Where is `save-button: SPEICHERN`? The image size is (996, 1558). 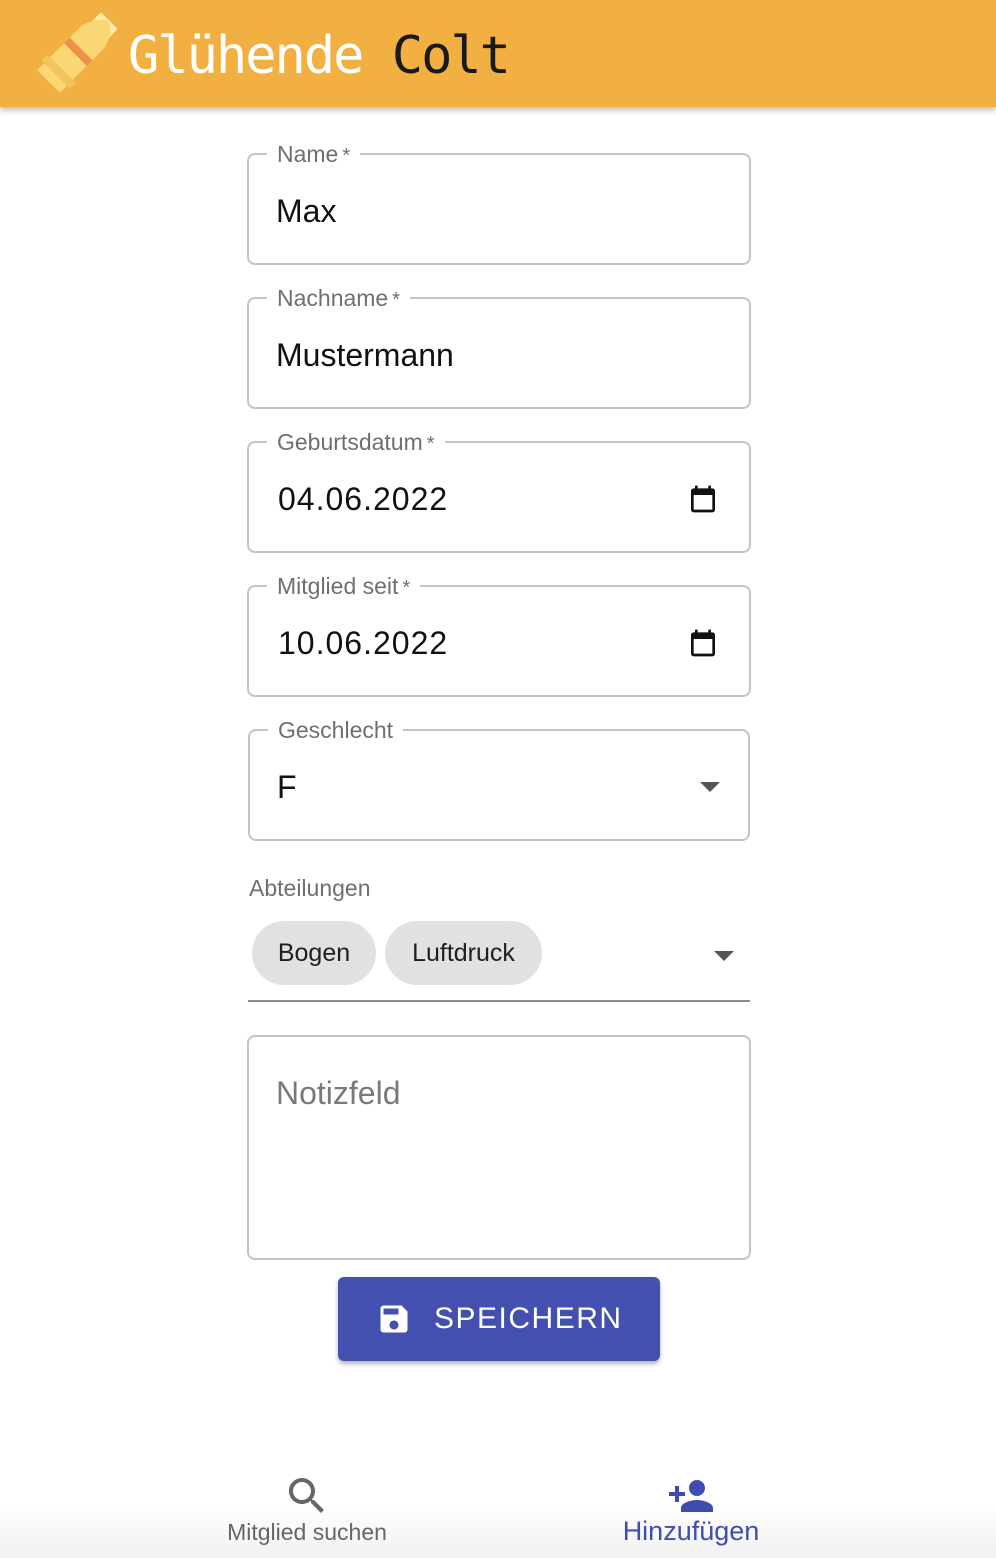
save-button: SPEICHERN is located at coordinates (499, 1319).